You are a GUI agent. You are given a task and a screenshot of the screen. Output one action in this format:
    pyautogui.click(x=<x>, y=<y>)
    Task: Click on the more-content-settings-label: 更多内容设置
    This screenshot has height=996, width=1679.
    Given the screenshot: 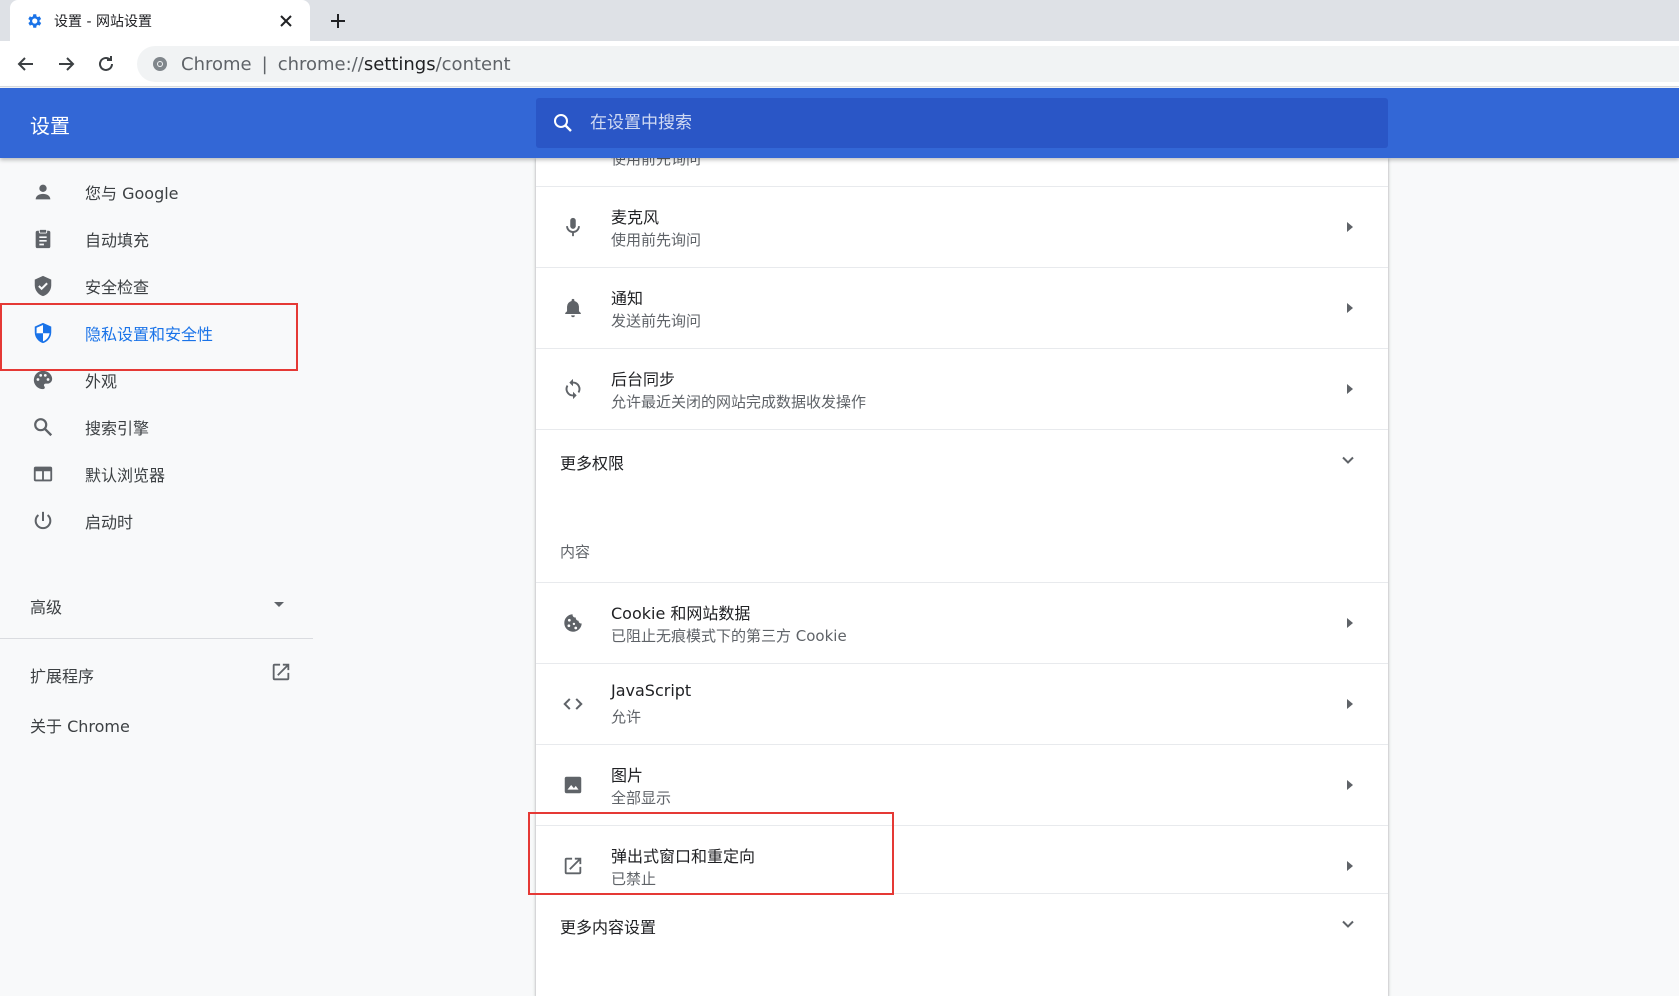 What is the action you would take?
    pyautogui.click(x=608, y=927)
    